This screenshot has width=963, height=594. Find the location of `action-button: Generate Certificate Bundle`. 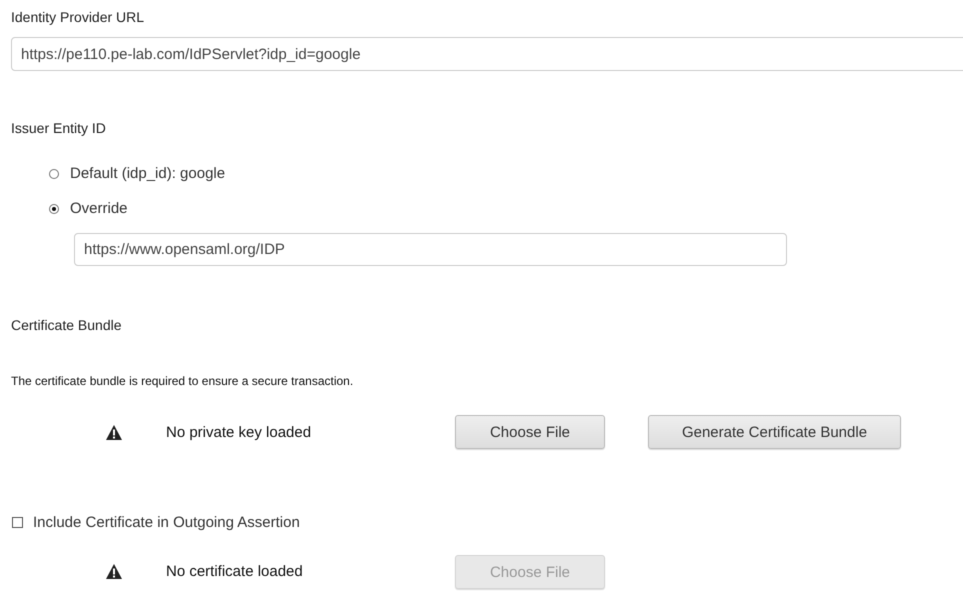

action-button: Generate Certificate Bundle is located at coordinates (774, 432).